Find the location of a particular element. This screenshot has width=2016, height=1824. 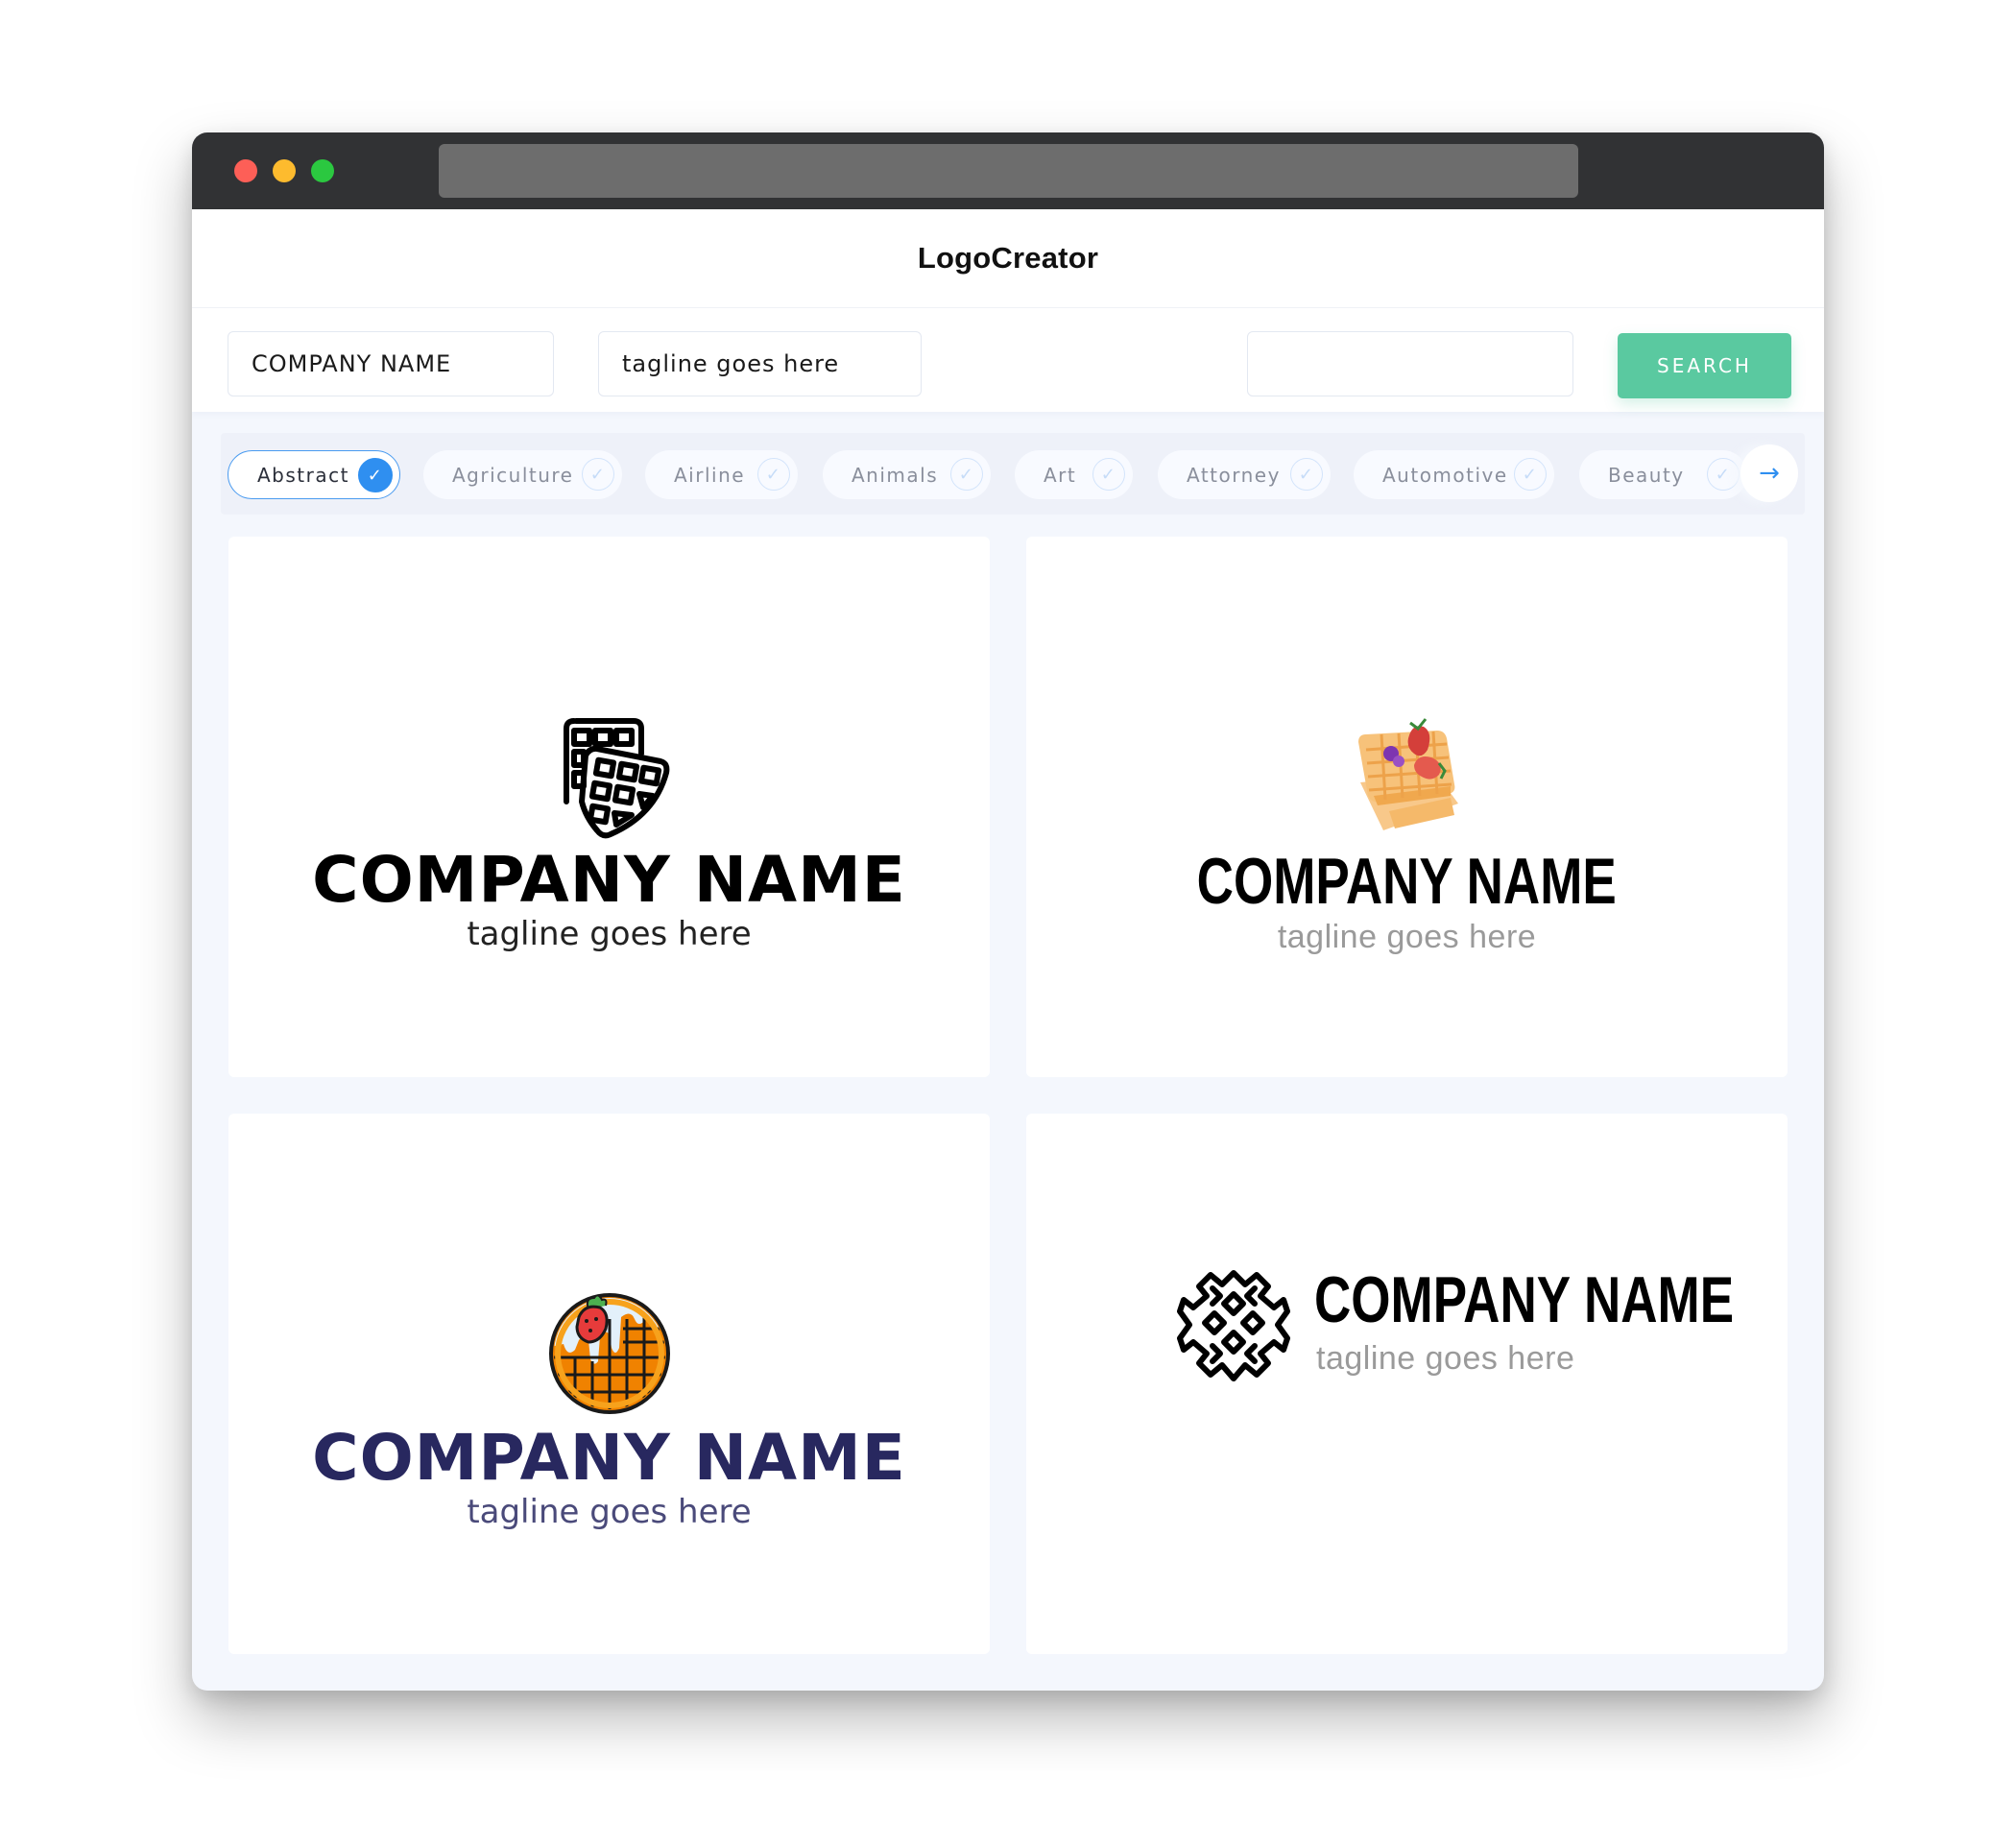

chip-label: Abstract is located at coordinates (303, 475).